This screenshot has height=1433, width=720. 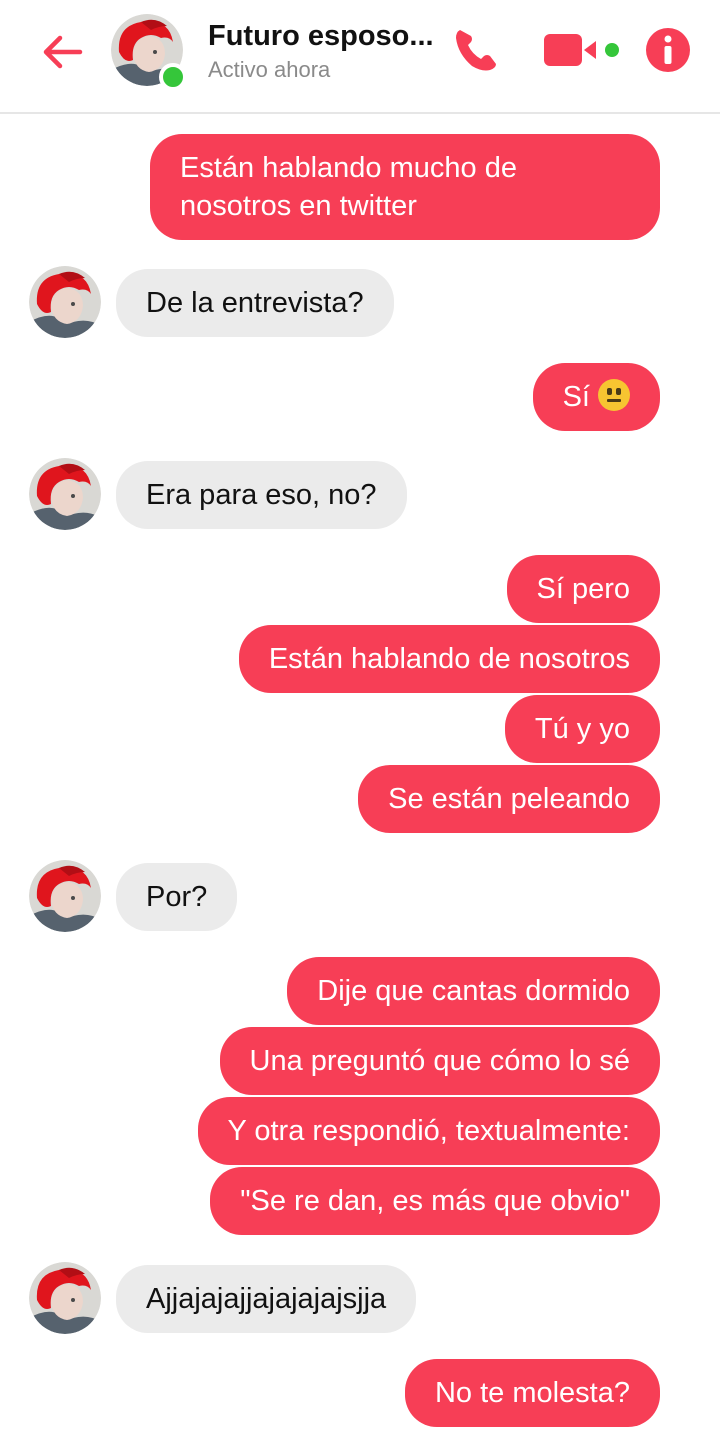 What do you see at coordinates (596, 397) in the screenshot?
I see `message-bubble-sent: Sí` at bounding box center [596, 397].